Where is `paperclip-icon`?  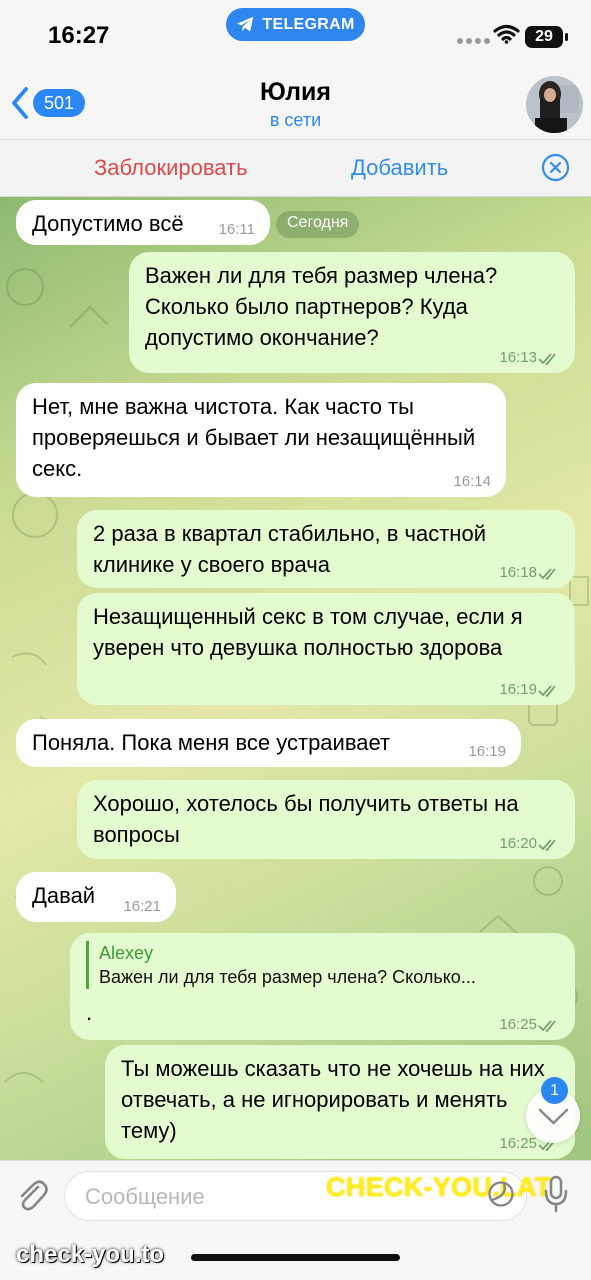
paperclip-icon is located at coordinates (32, 1195).